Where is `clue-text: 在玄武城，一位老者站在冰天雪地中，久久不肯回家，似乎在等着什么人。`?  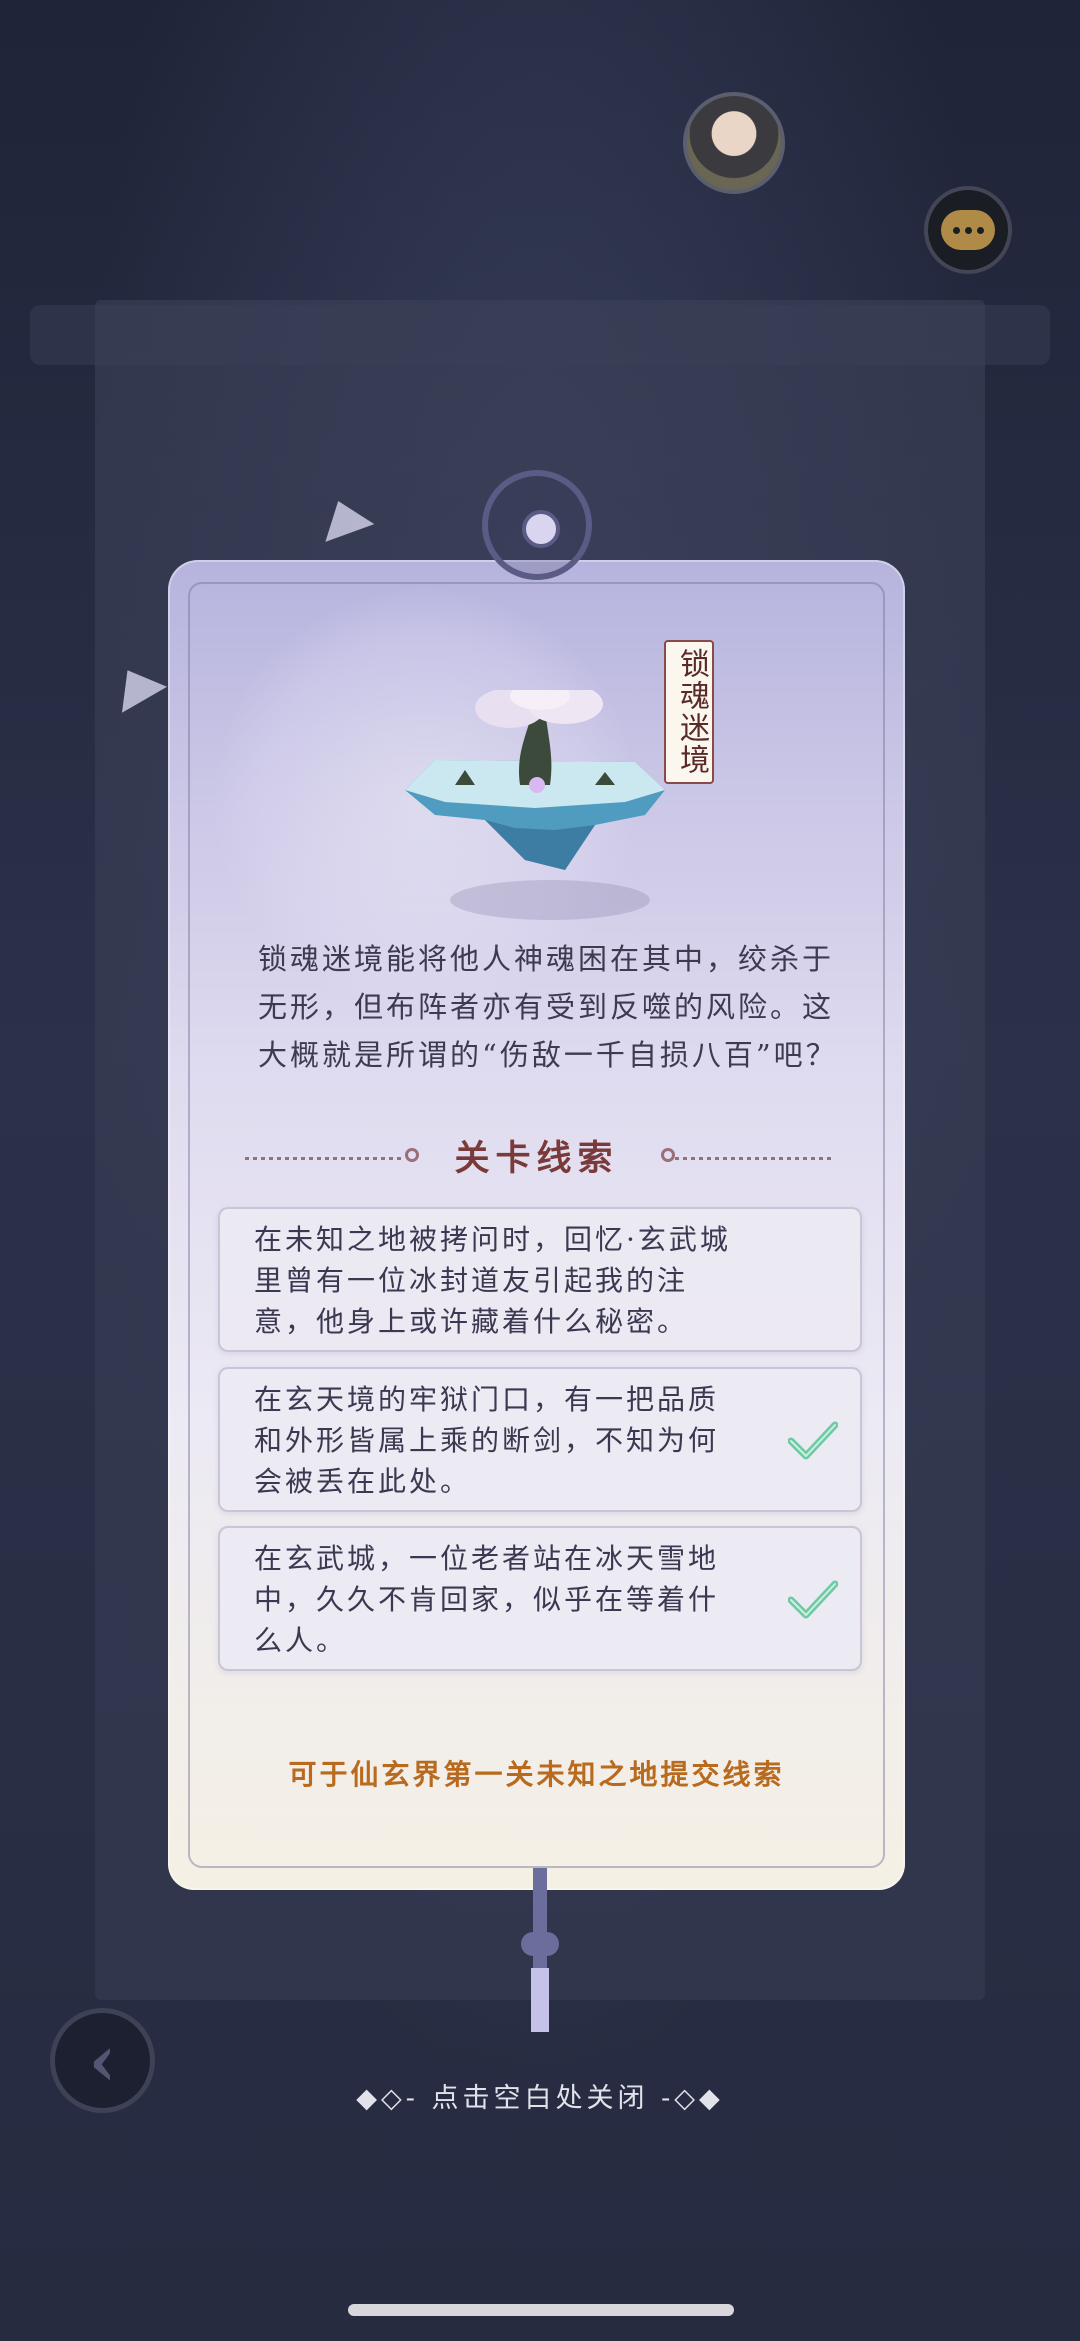 clue-text: 在玄武城，一位老者站在冰天雪地中，久久不肯回家，似乎在等着什么人。 is located at coordinates (487, 1599).